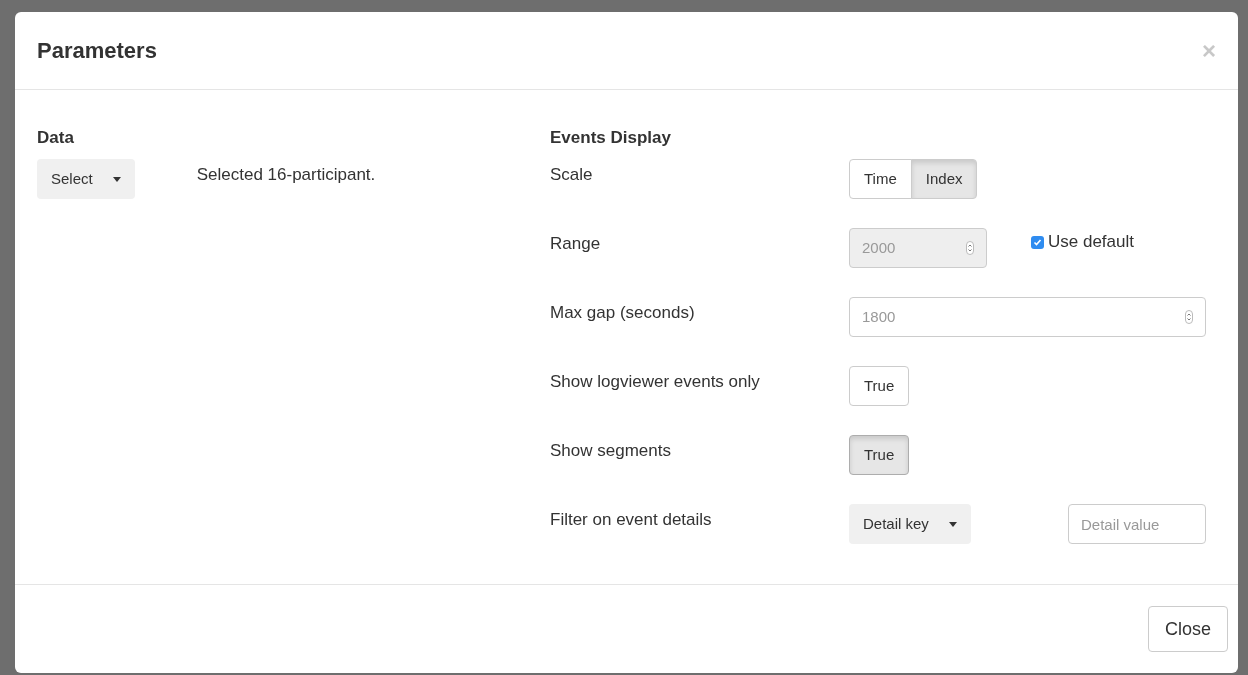 The height and width of the screenshot is (675, 1248). What do you see at coordinates (97, 51) in the screenshot?
I see `dialog-title: Parameters` at bounding box center [97, 51].